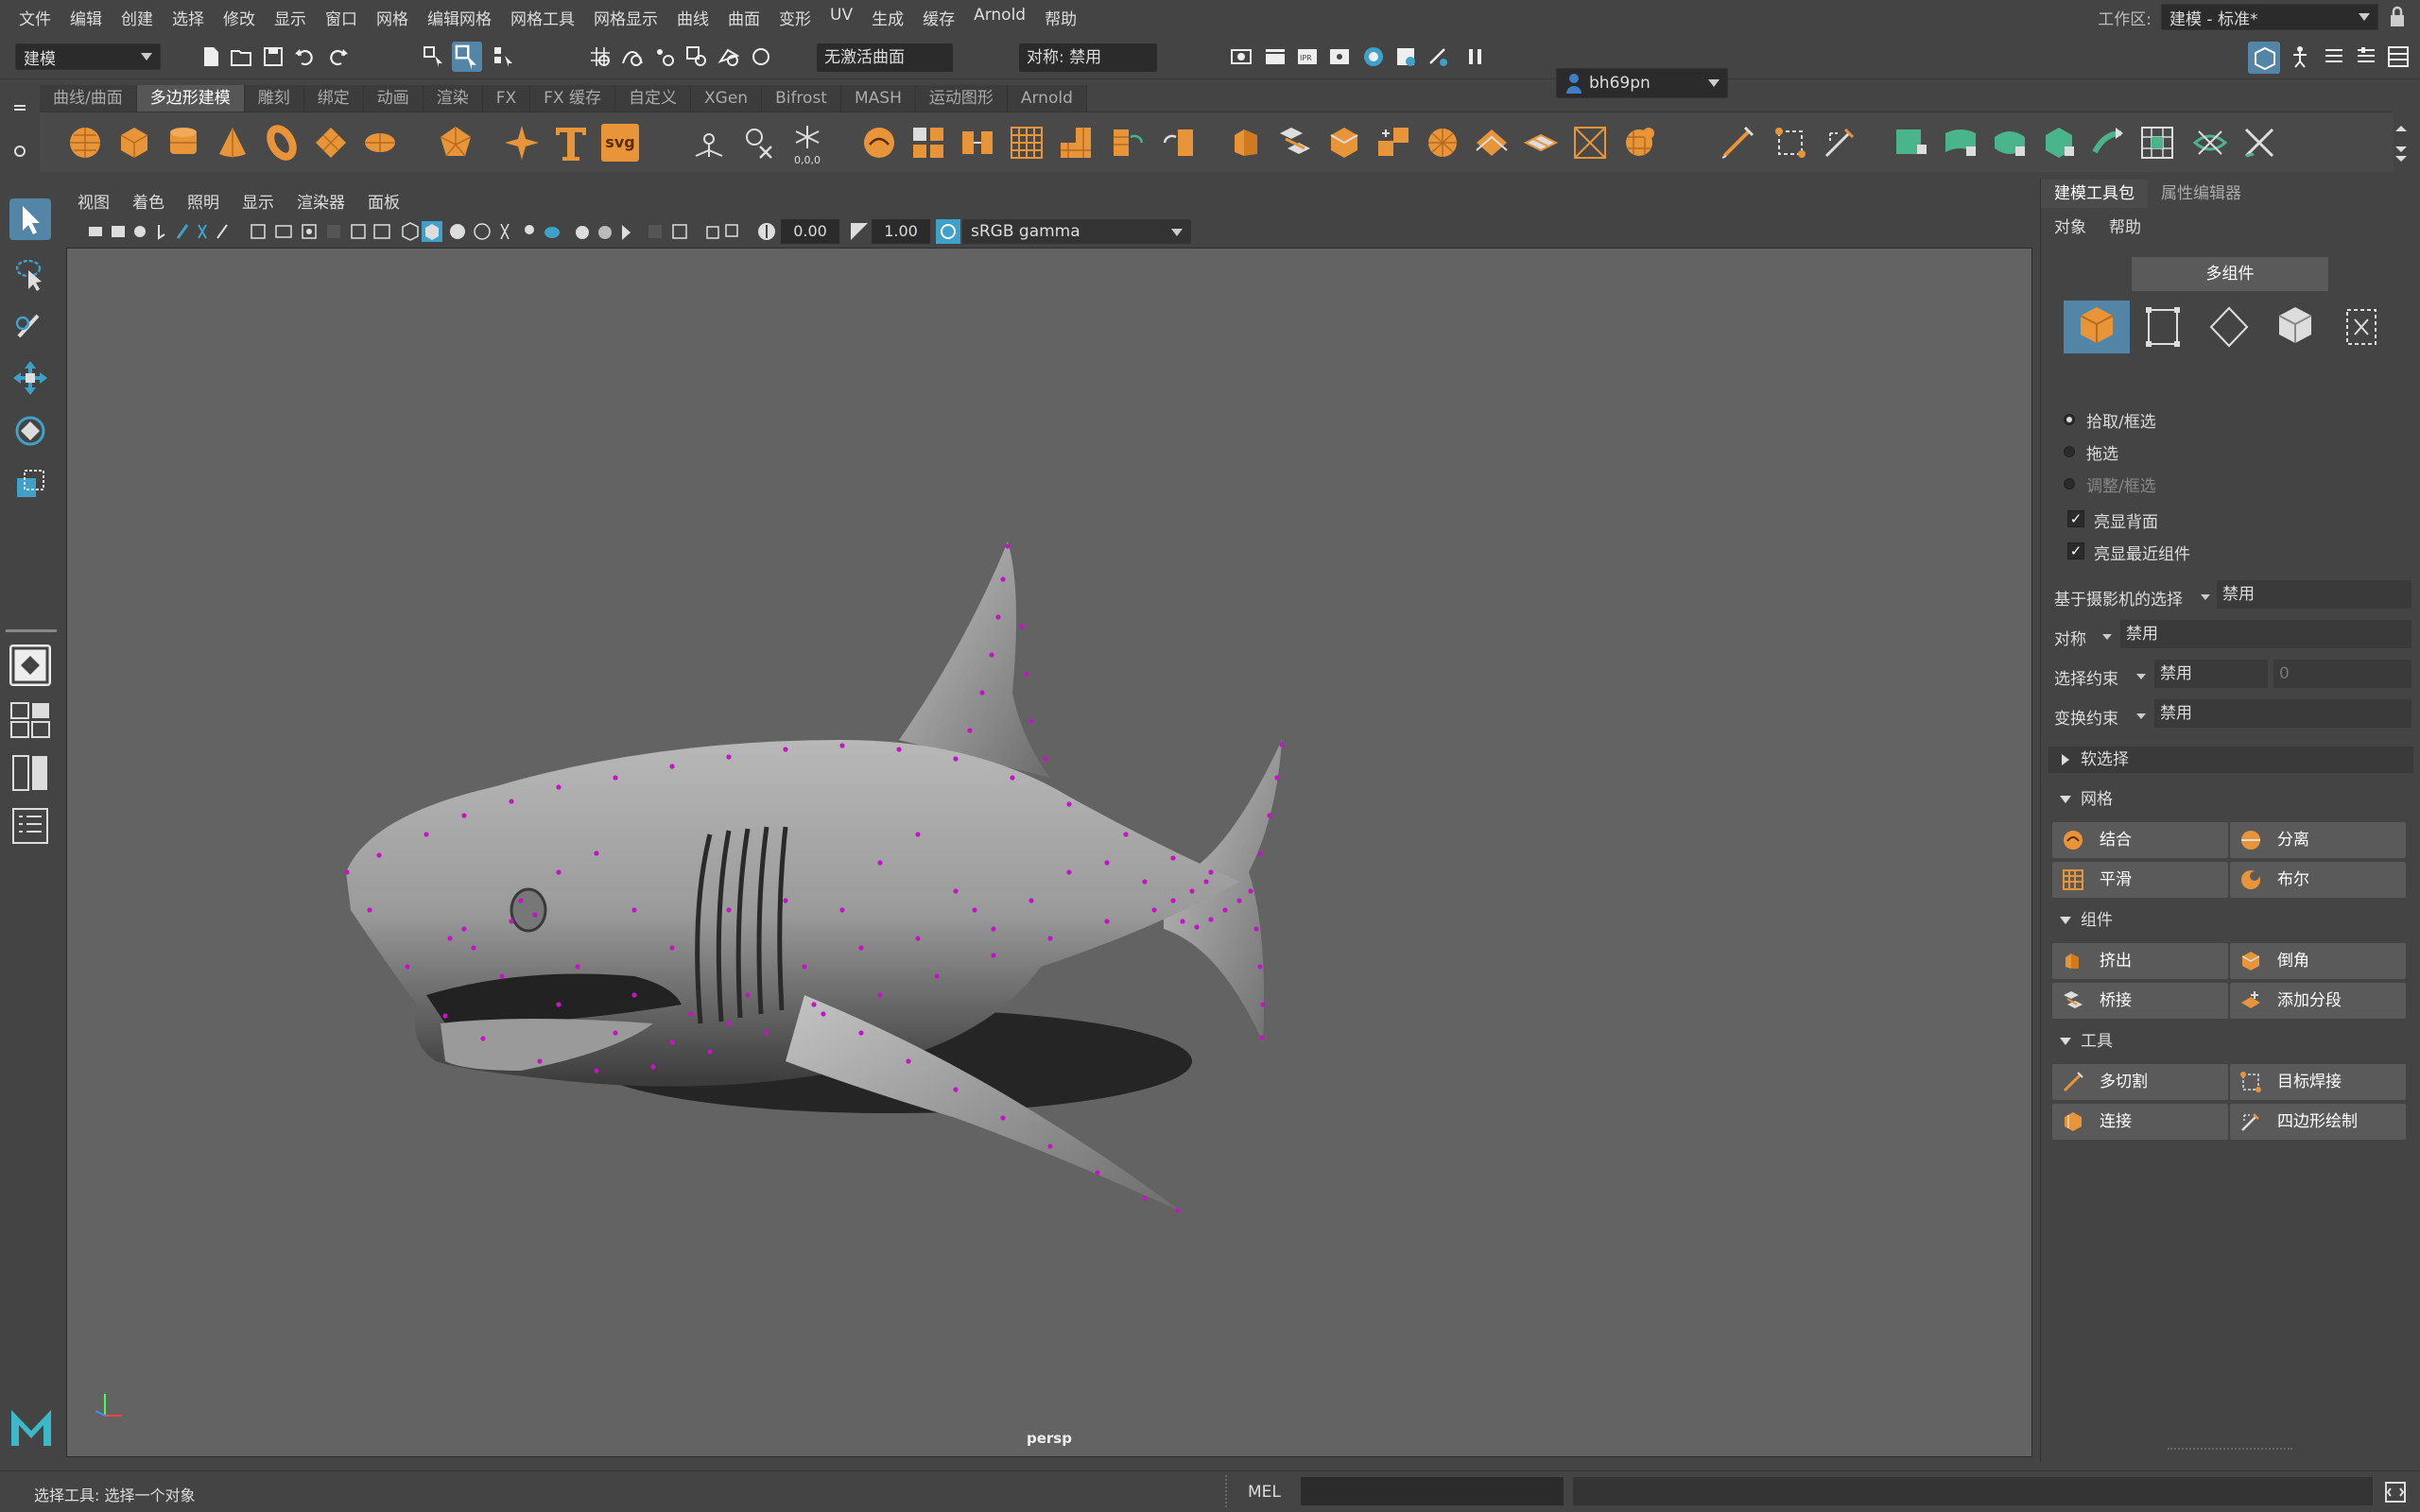 The height and width of the screenshot is (1512, 2420). I want to click on render-frame-icon, so click(1275, 56).